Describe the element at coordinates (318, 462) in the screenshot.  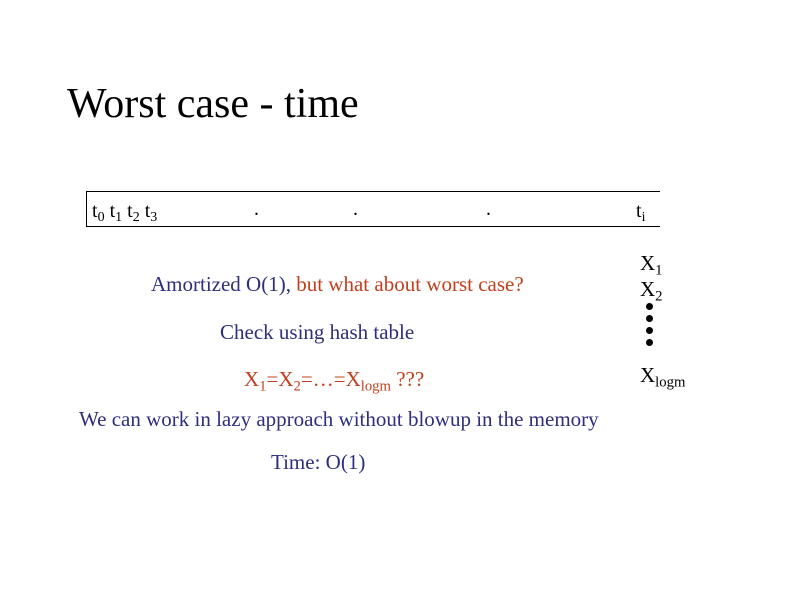
I see `time-complexity-line: Time: O(1)` at that location.